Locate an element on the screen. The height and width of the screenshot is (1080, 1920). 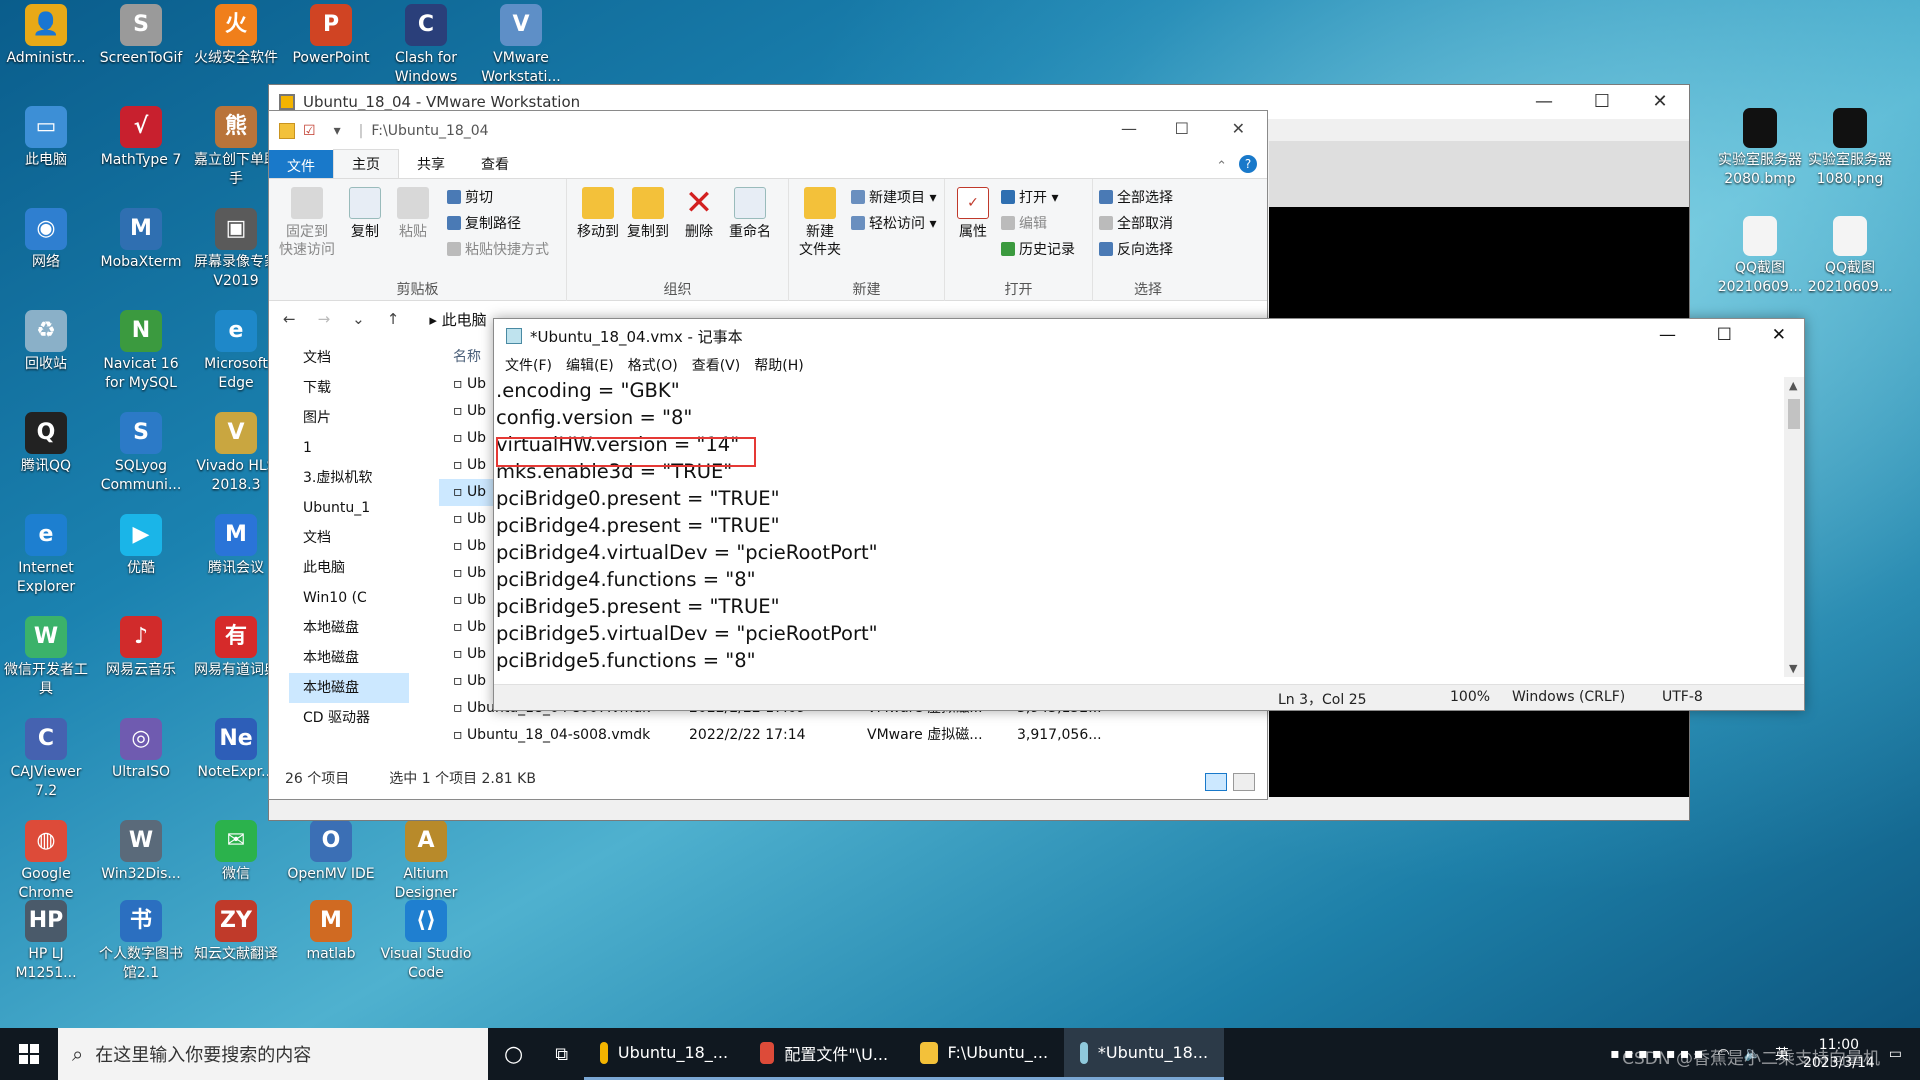
pin-quick-access-button: 固定到 快速访问 is located at coordinates (307, 223).